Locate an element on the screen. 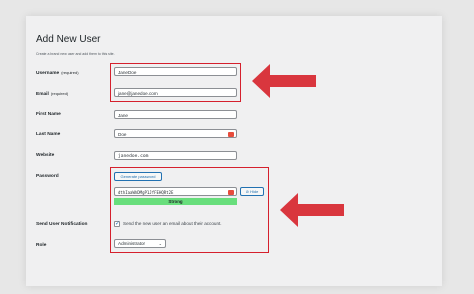 This screenshot has width=474, height=294. website-input: janedoe.com is located at coordinates (175, 155).